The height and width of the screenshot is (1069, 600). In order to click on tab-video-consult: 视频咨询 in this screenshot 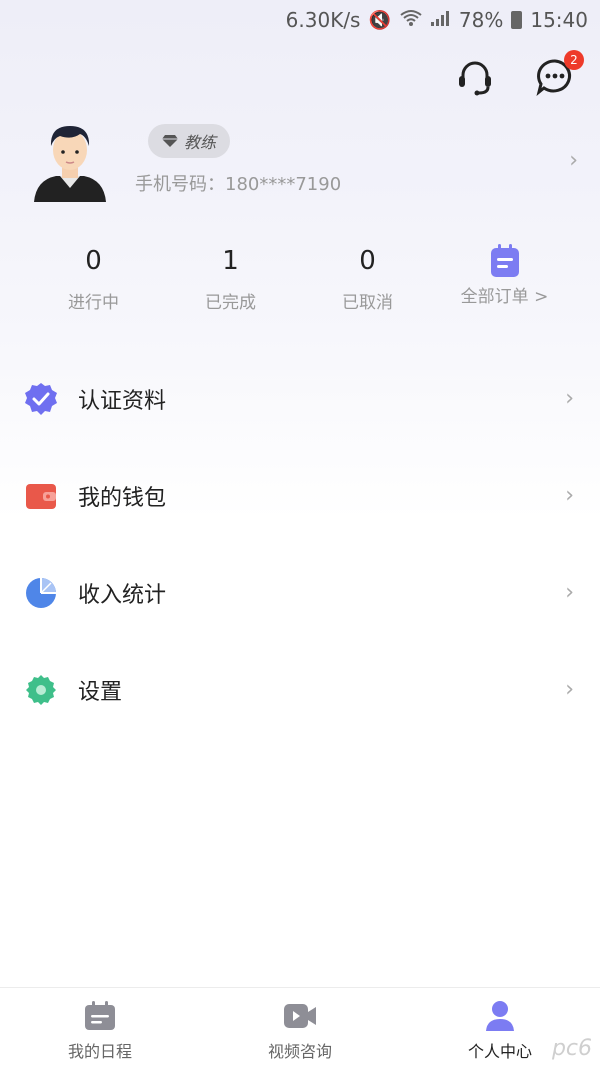, I will do `click(300, 1028)`.